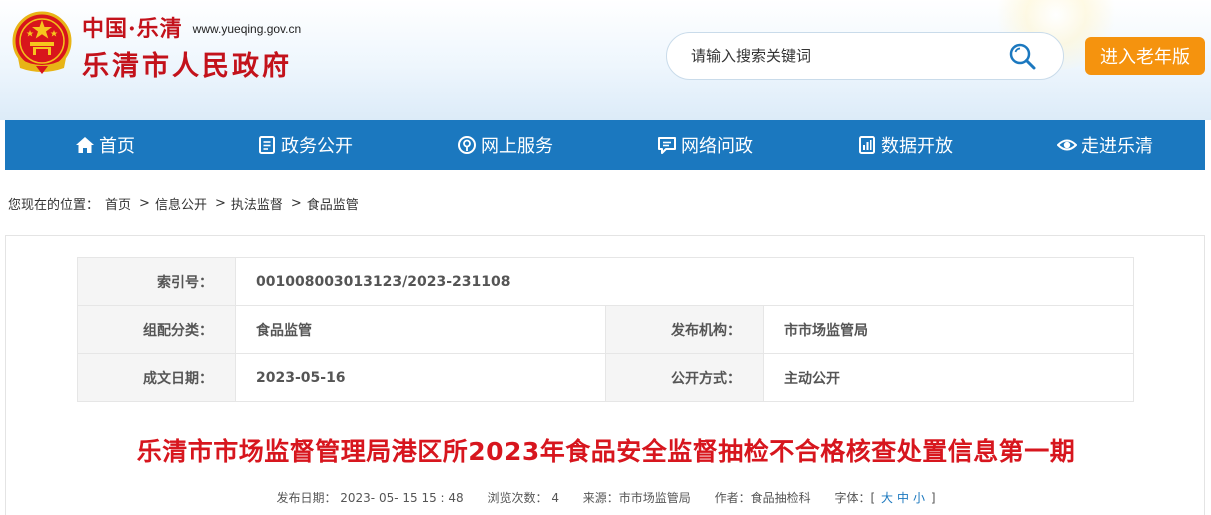 Image resolution: width=1211 pixels, height=515 pixels. What do you see at coordinates (257, 203) in the screenshot?
I see `breadcrumb-law-enforcement: 执法监督` at bounding box center [257, 203].